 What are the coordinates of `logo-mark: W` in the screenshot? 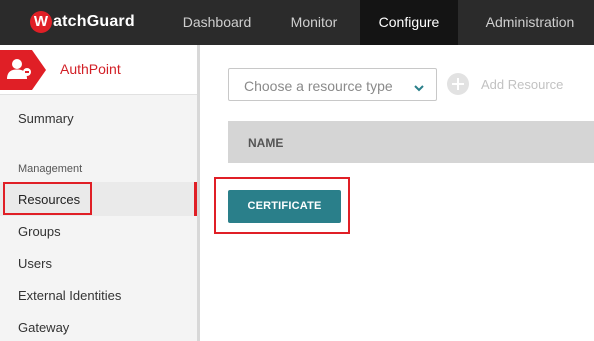 It's located at (41, 22).